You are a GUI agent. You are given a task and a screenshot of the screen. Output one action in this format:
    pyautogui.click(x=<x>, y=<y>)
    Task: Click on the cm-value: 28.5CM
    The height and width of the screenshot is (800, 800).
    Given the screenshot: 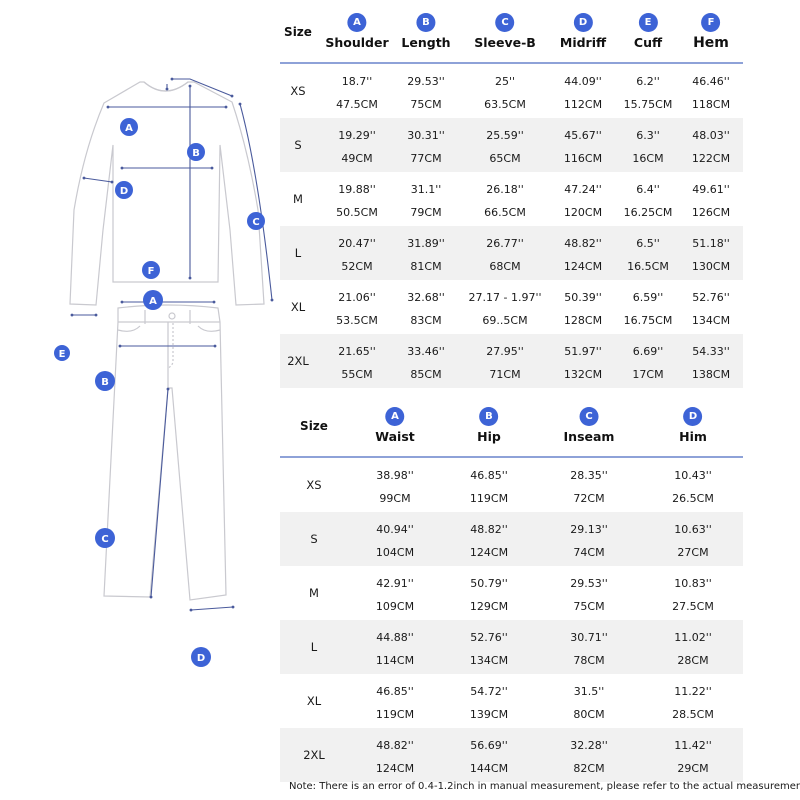 What is the action you would take?
    pyautogui.click(x=693, y=714)
    